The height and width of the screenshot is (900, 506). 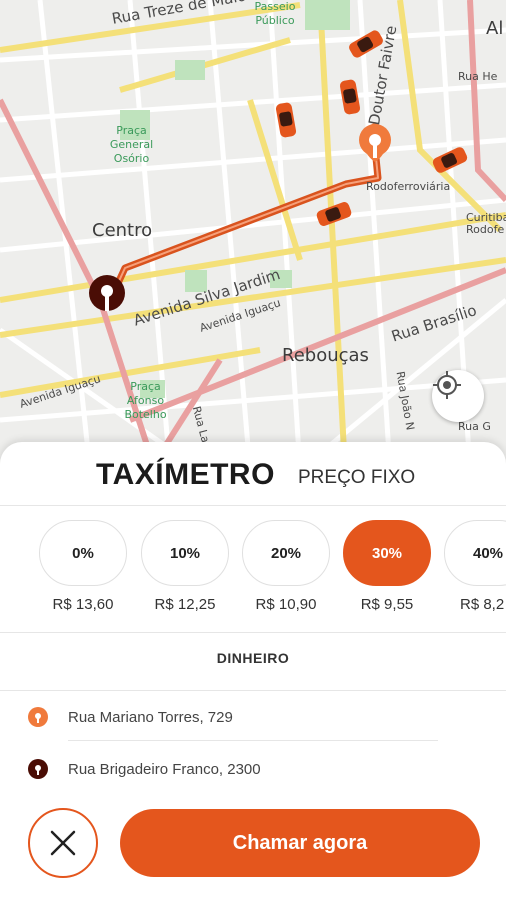 What do you see at coordinates (185, 475) in the screenshot?
I see `tab-taximetro: TAXÍMETRO` at bounding box center [185, 475].